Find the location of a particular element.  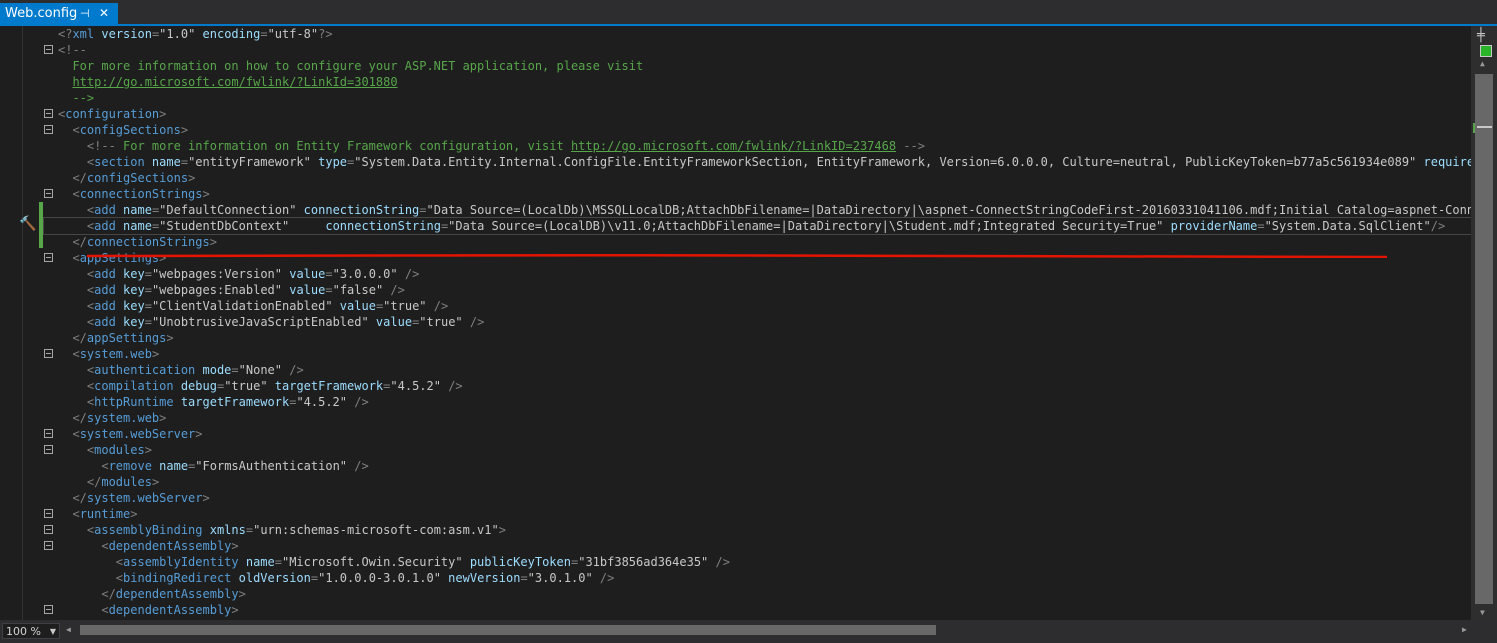

close-icon: ✕ is located at coordinates (104, 13).